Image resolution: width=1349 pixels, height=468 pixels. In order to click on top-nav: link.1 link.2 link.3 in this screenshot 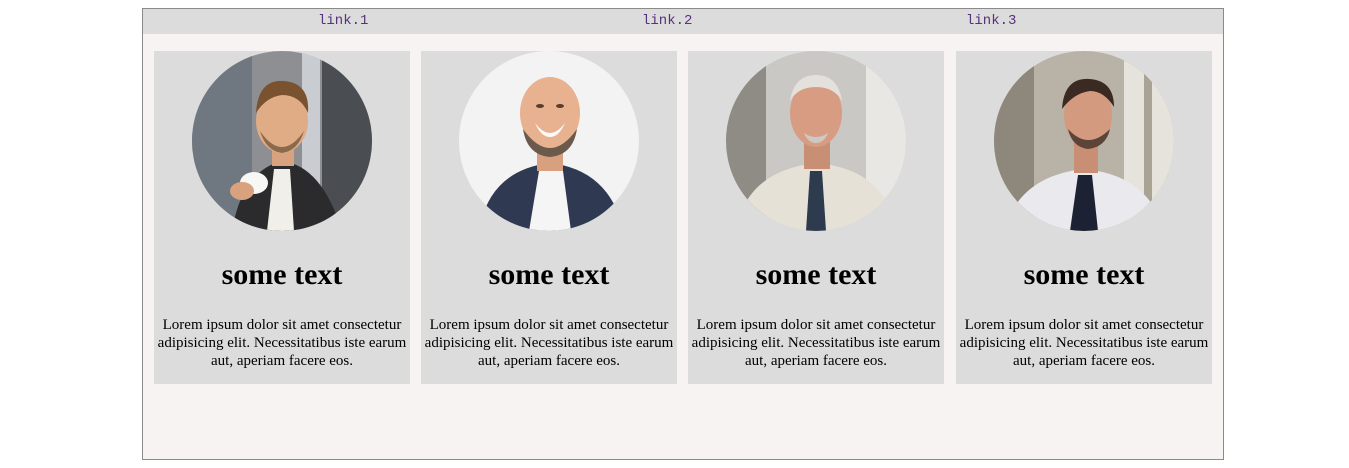, I will do `click(683, 21)`.